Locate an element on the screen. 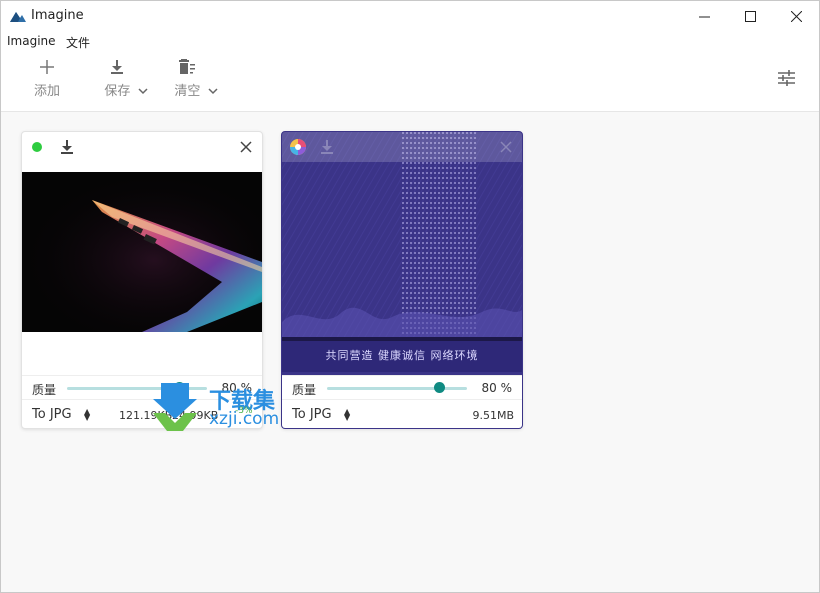  clear-button: 清空 is located at coordinates (196, 83).